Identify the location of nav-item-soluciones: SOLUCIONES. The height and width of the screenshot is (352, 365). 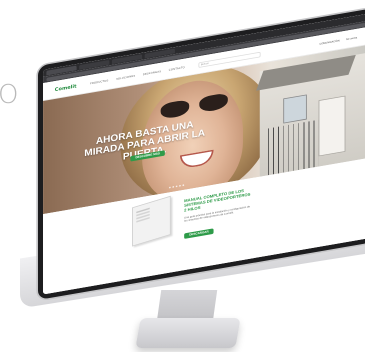
(125, 77).